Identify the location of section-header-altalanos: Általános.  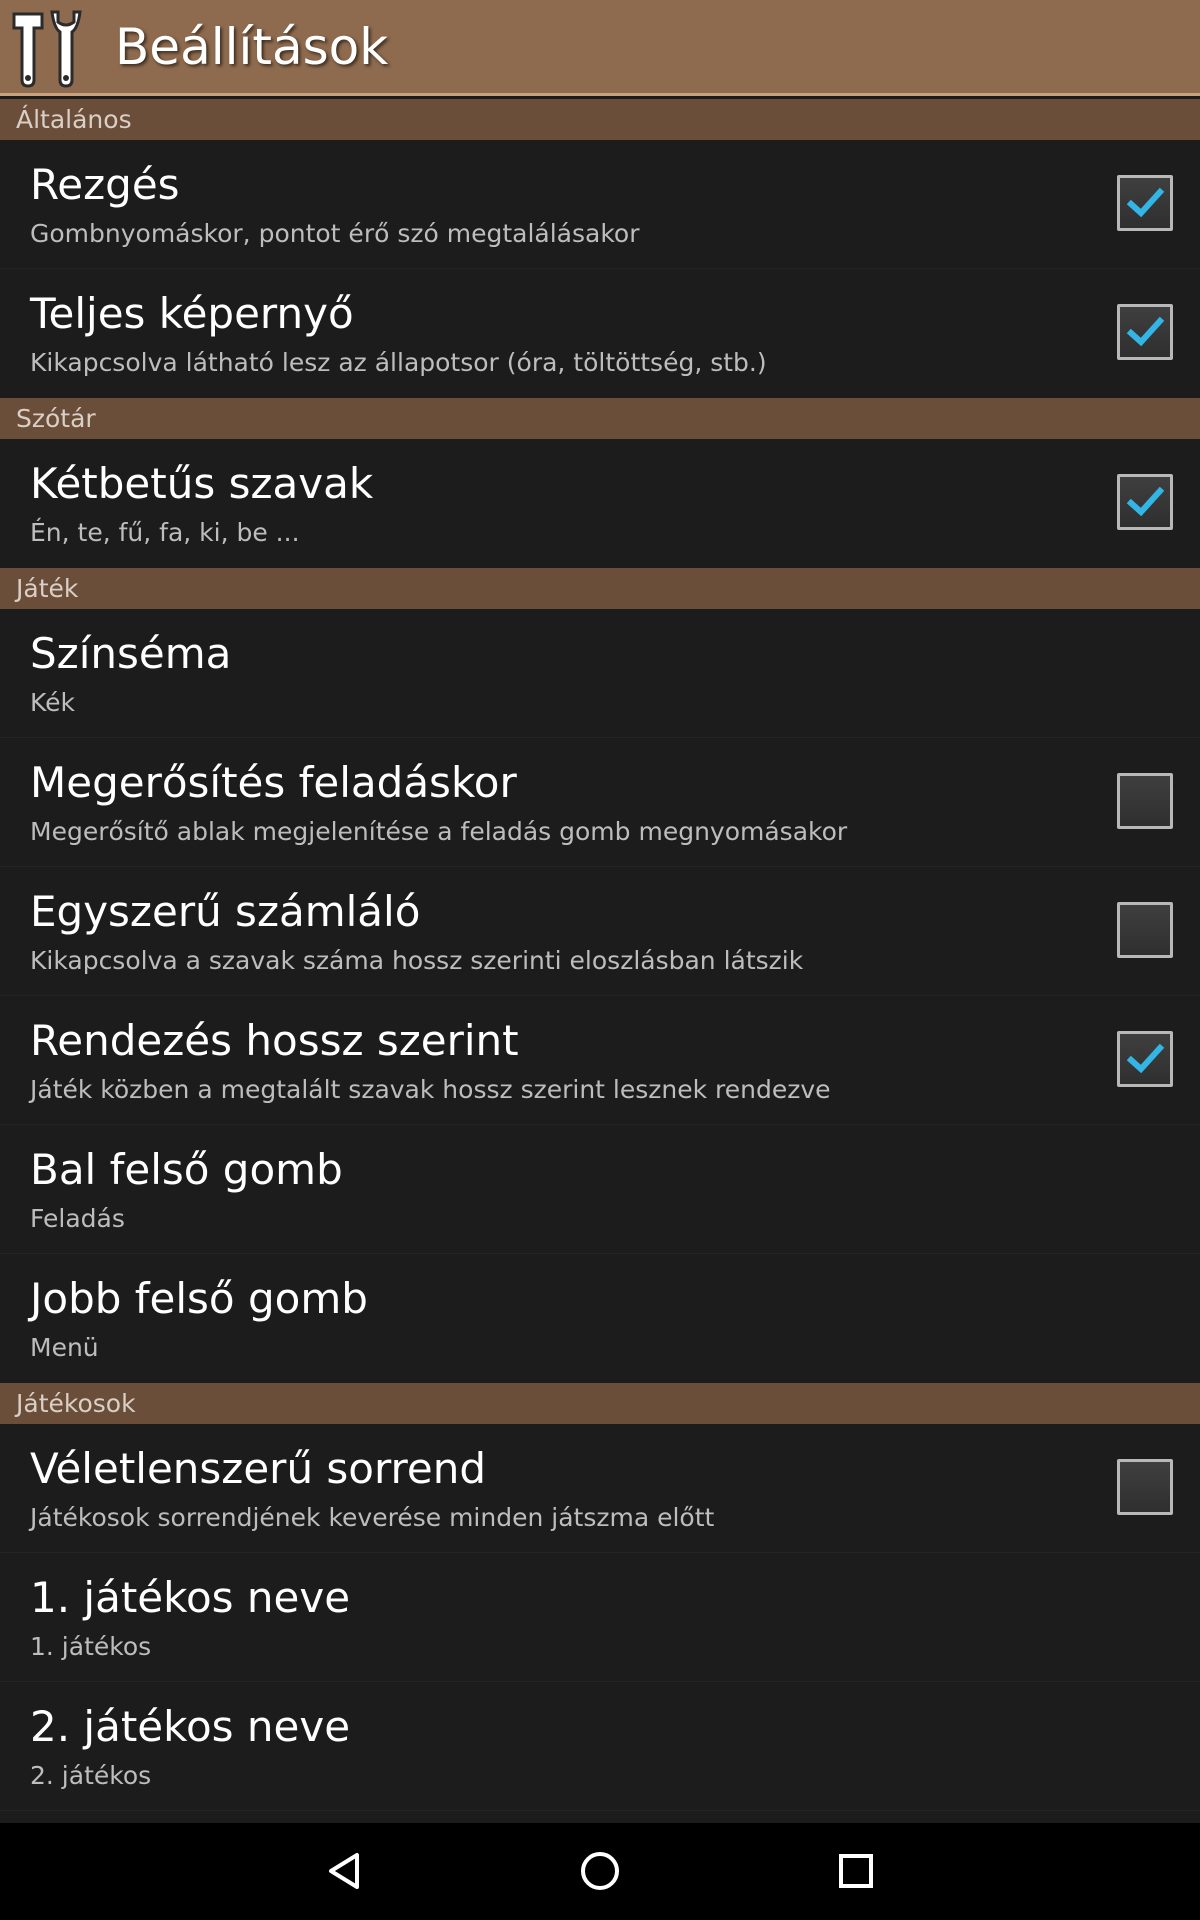
(600, 119).